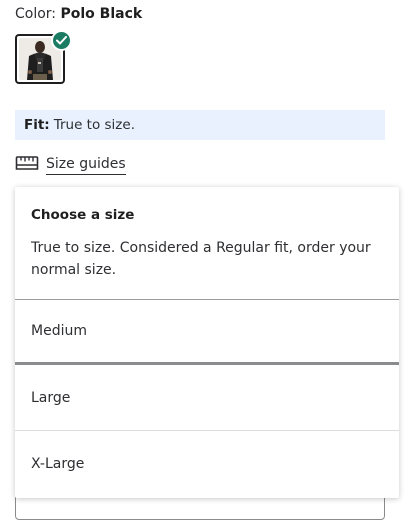 The width and height of the screenshot is (414, 528). What do you see at coordinates (101, 14) in the screenshot?
I see `color-value: Polo Black` at bounding box center [101, 14].